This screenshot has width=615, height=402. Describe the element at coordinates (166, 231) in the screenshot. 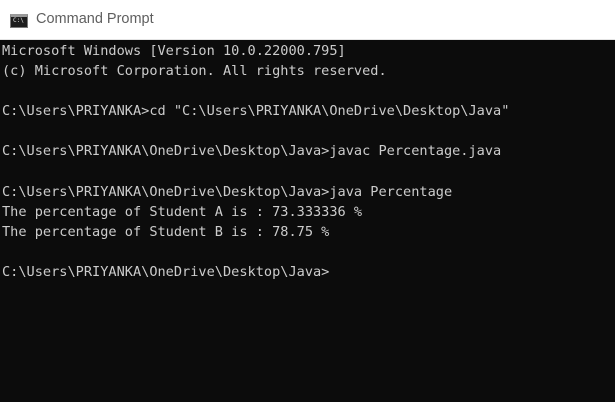

I see `console-line: The percentage of Student B is : 78.75 %` at that location.